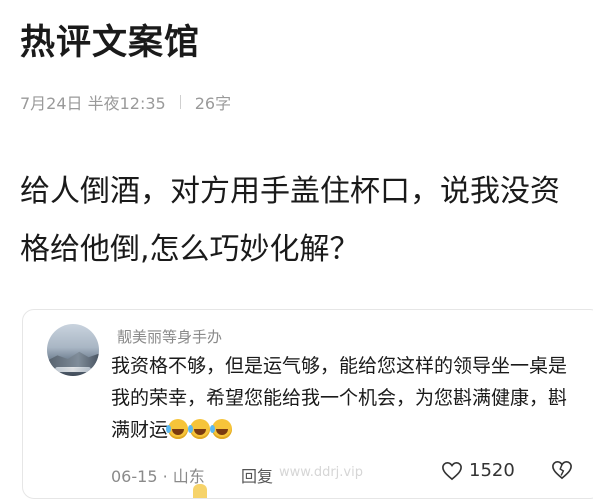 The image size is (593, 499). Describe the element at coordinates (73, 369) in the screenshot. I see `avatar-light` at that location.